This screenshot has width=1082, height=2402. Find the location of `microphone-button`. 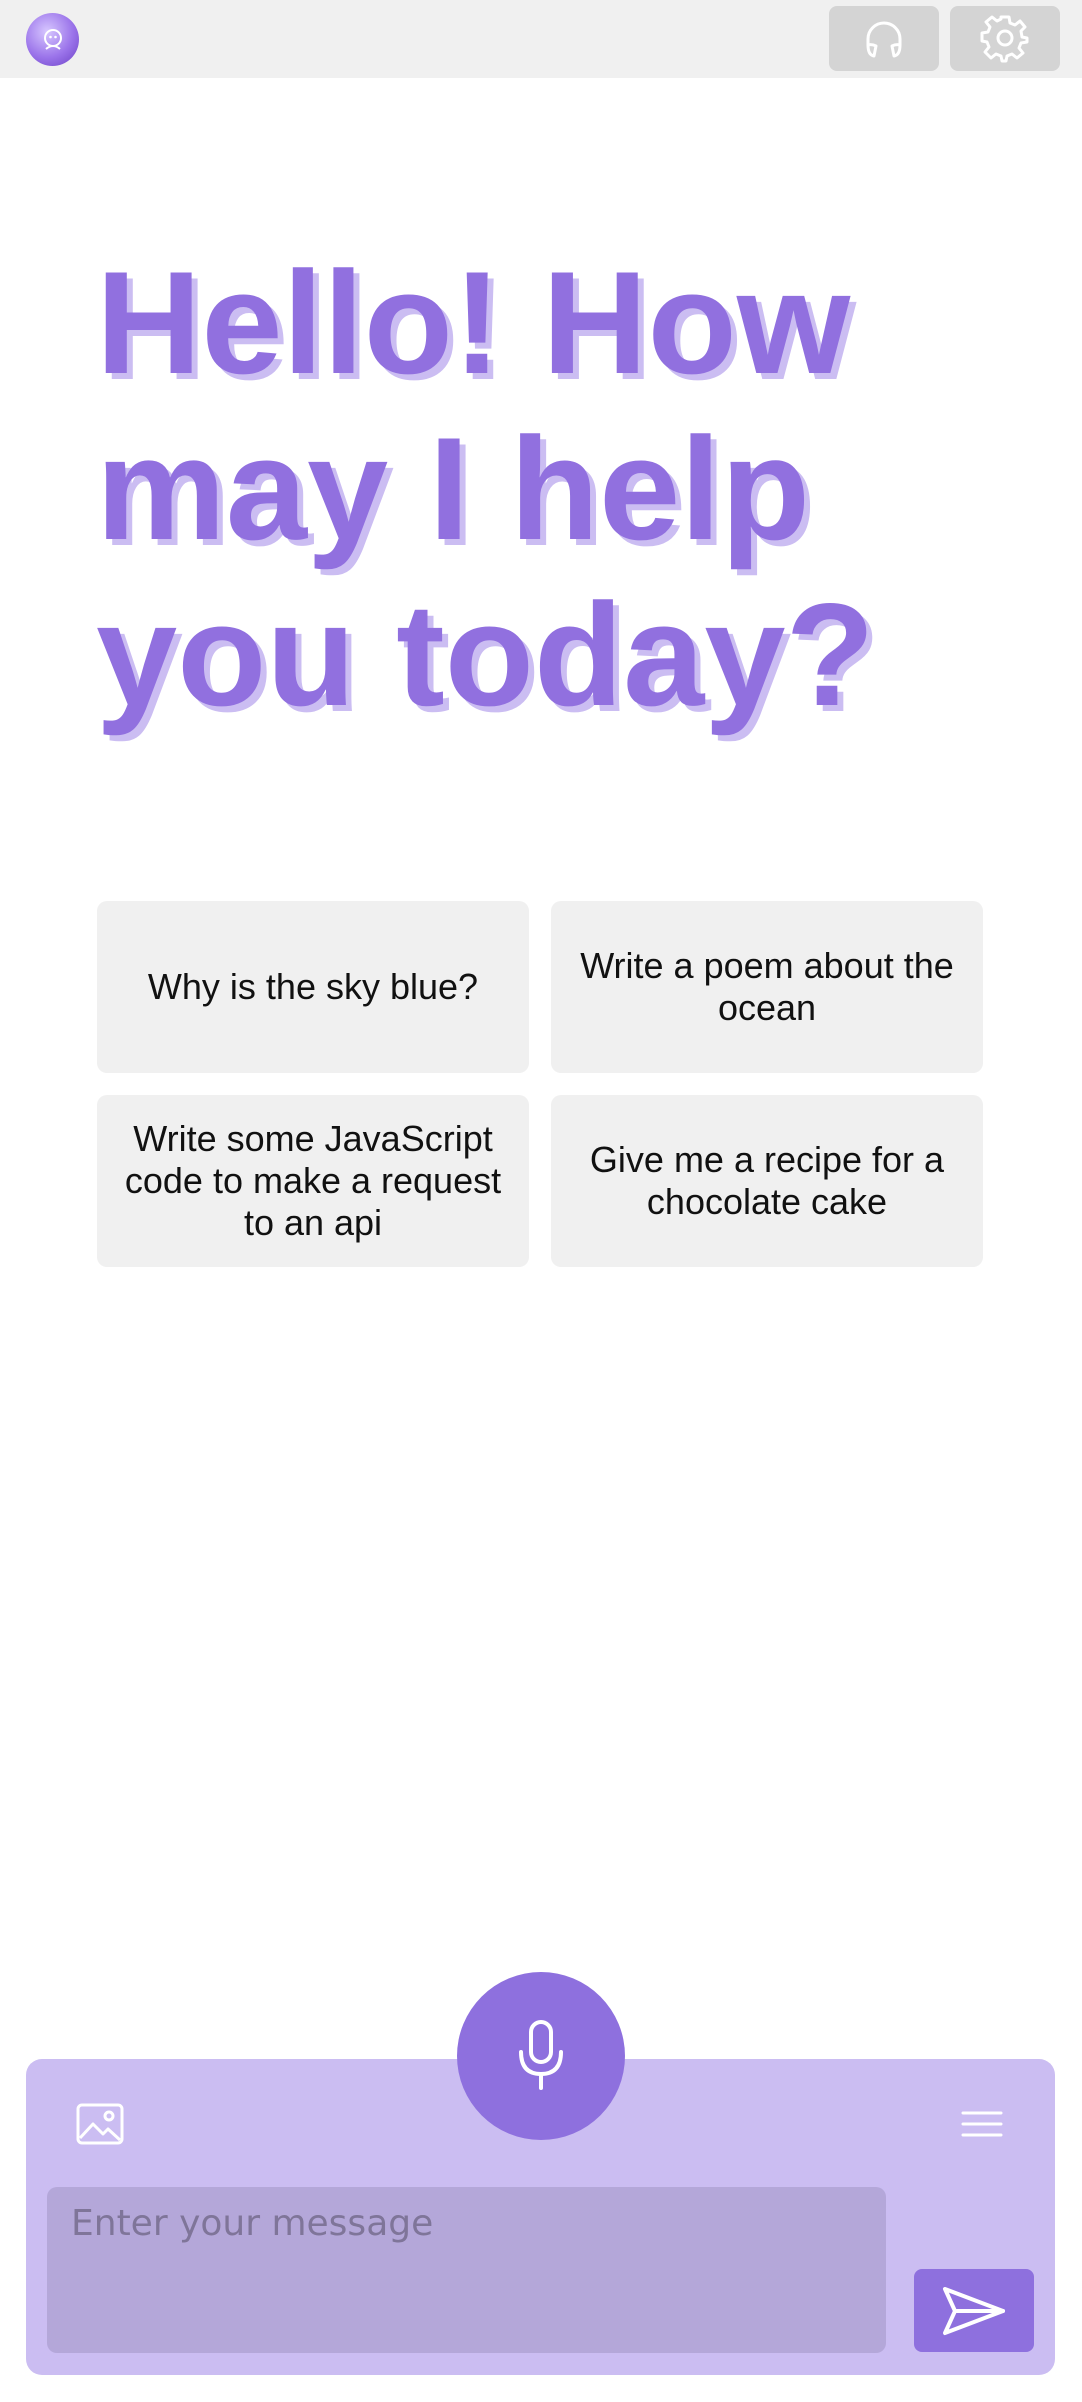

microphone-button is located at coordinates (541, 2056).